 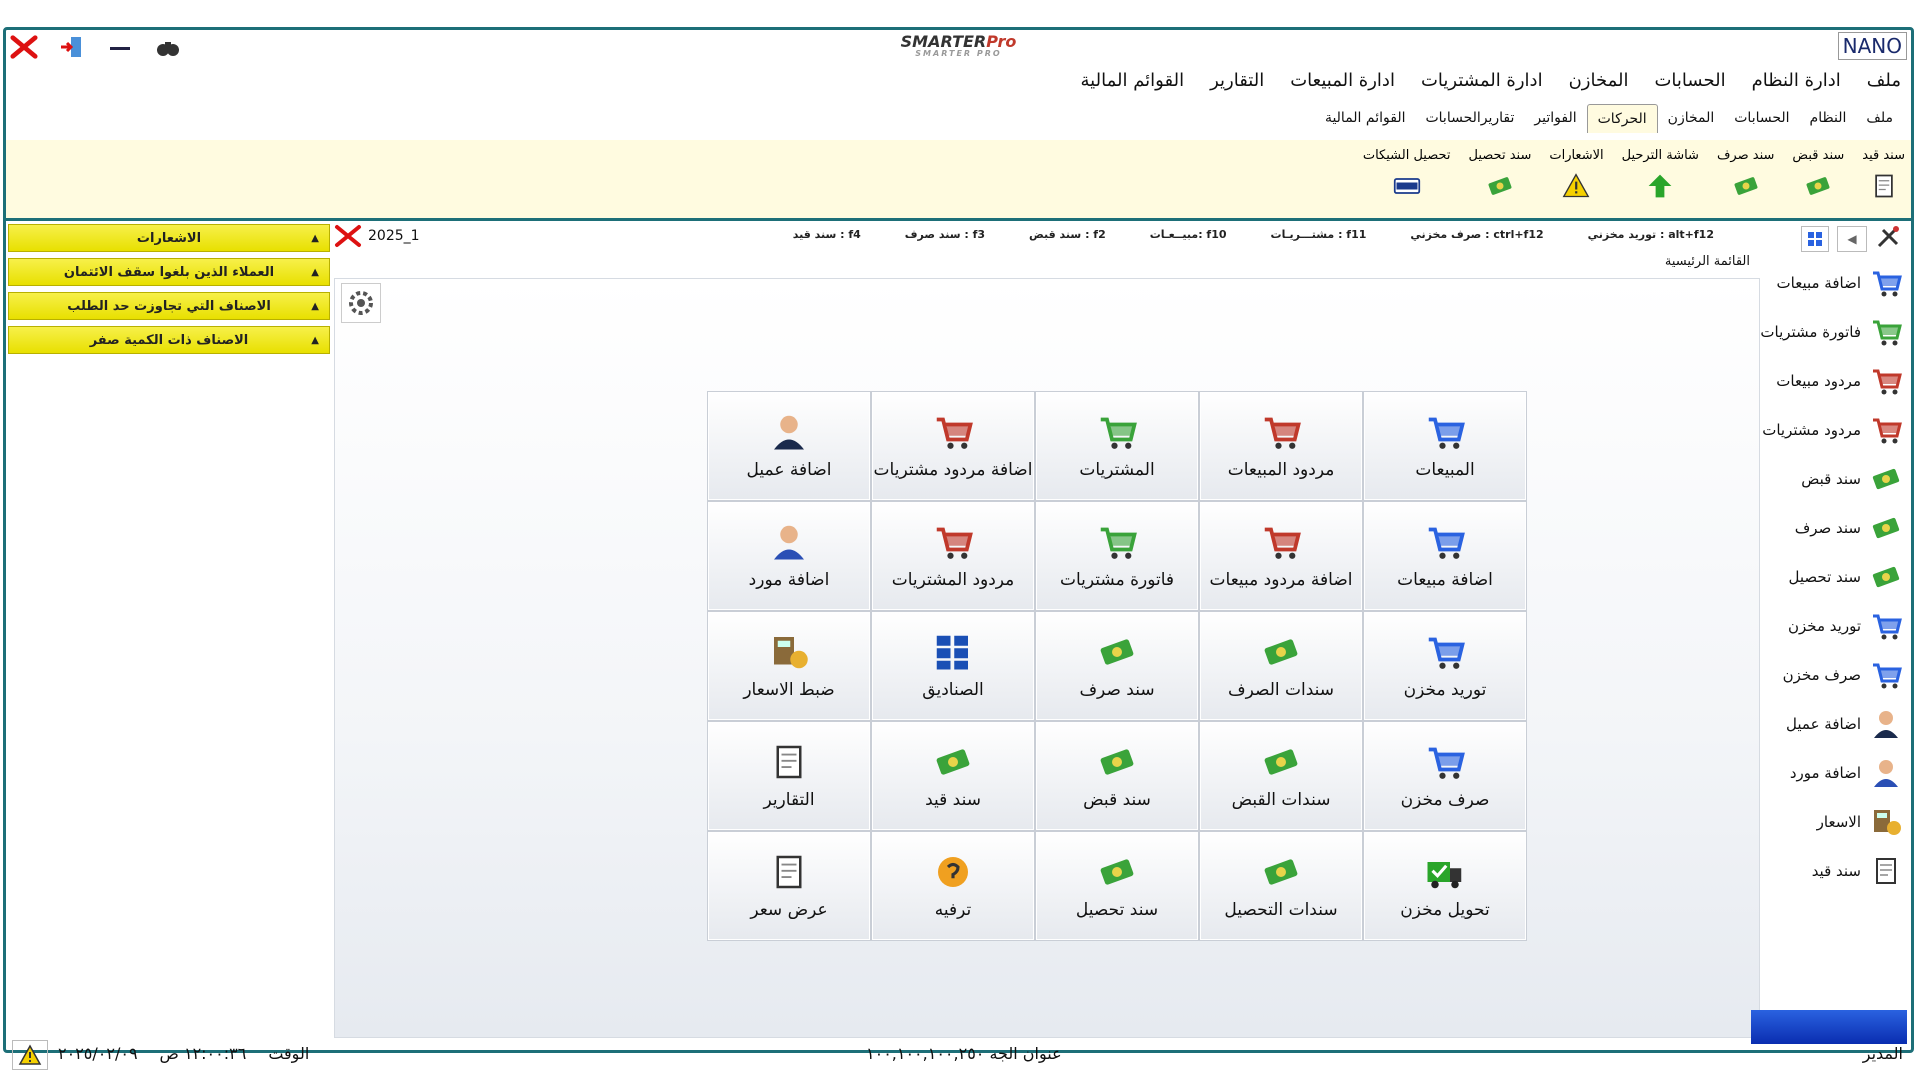 I want to click on ribbon-label: سند تحصيل, so click(x=1500, y=155).